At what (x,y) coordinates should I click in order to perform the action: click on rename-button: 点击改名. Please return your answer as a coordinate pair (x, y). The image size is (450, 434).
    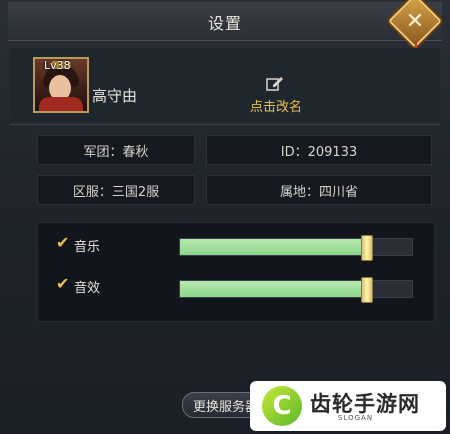
    Looking at the image, I should click on (276, 105).